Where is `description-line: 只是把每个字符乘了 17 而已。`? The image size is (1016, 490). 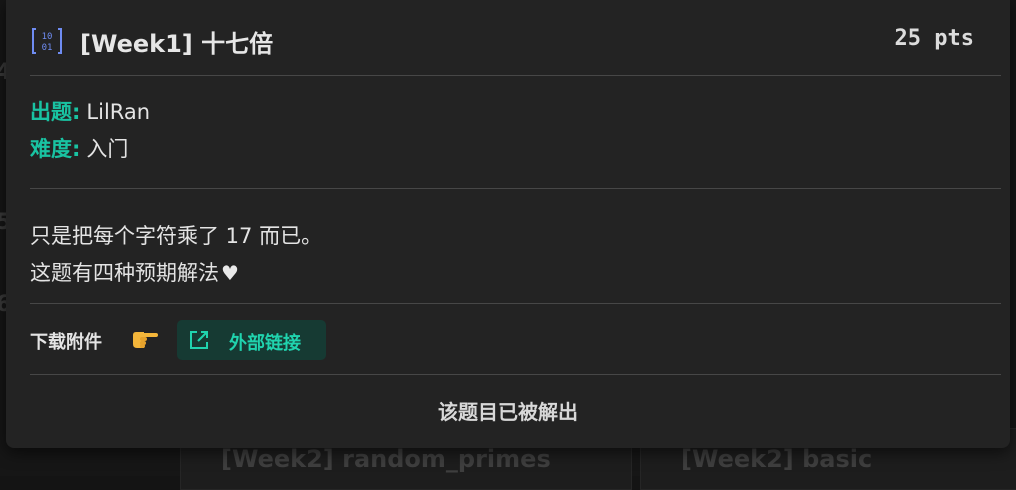 description-line: 只是把每个字符乘了 17 而已。 is located at coordinates (176, 236).